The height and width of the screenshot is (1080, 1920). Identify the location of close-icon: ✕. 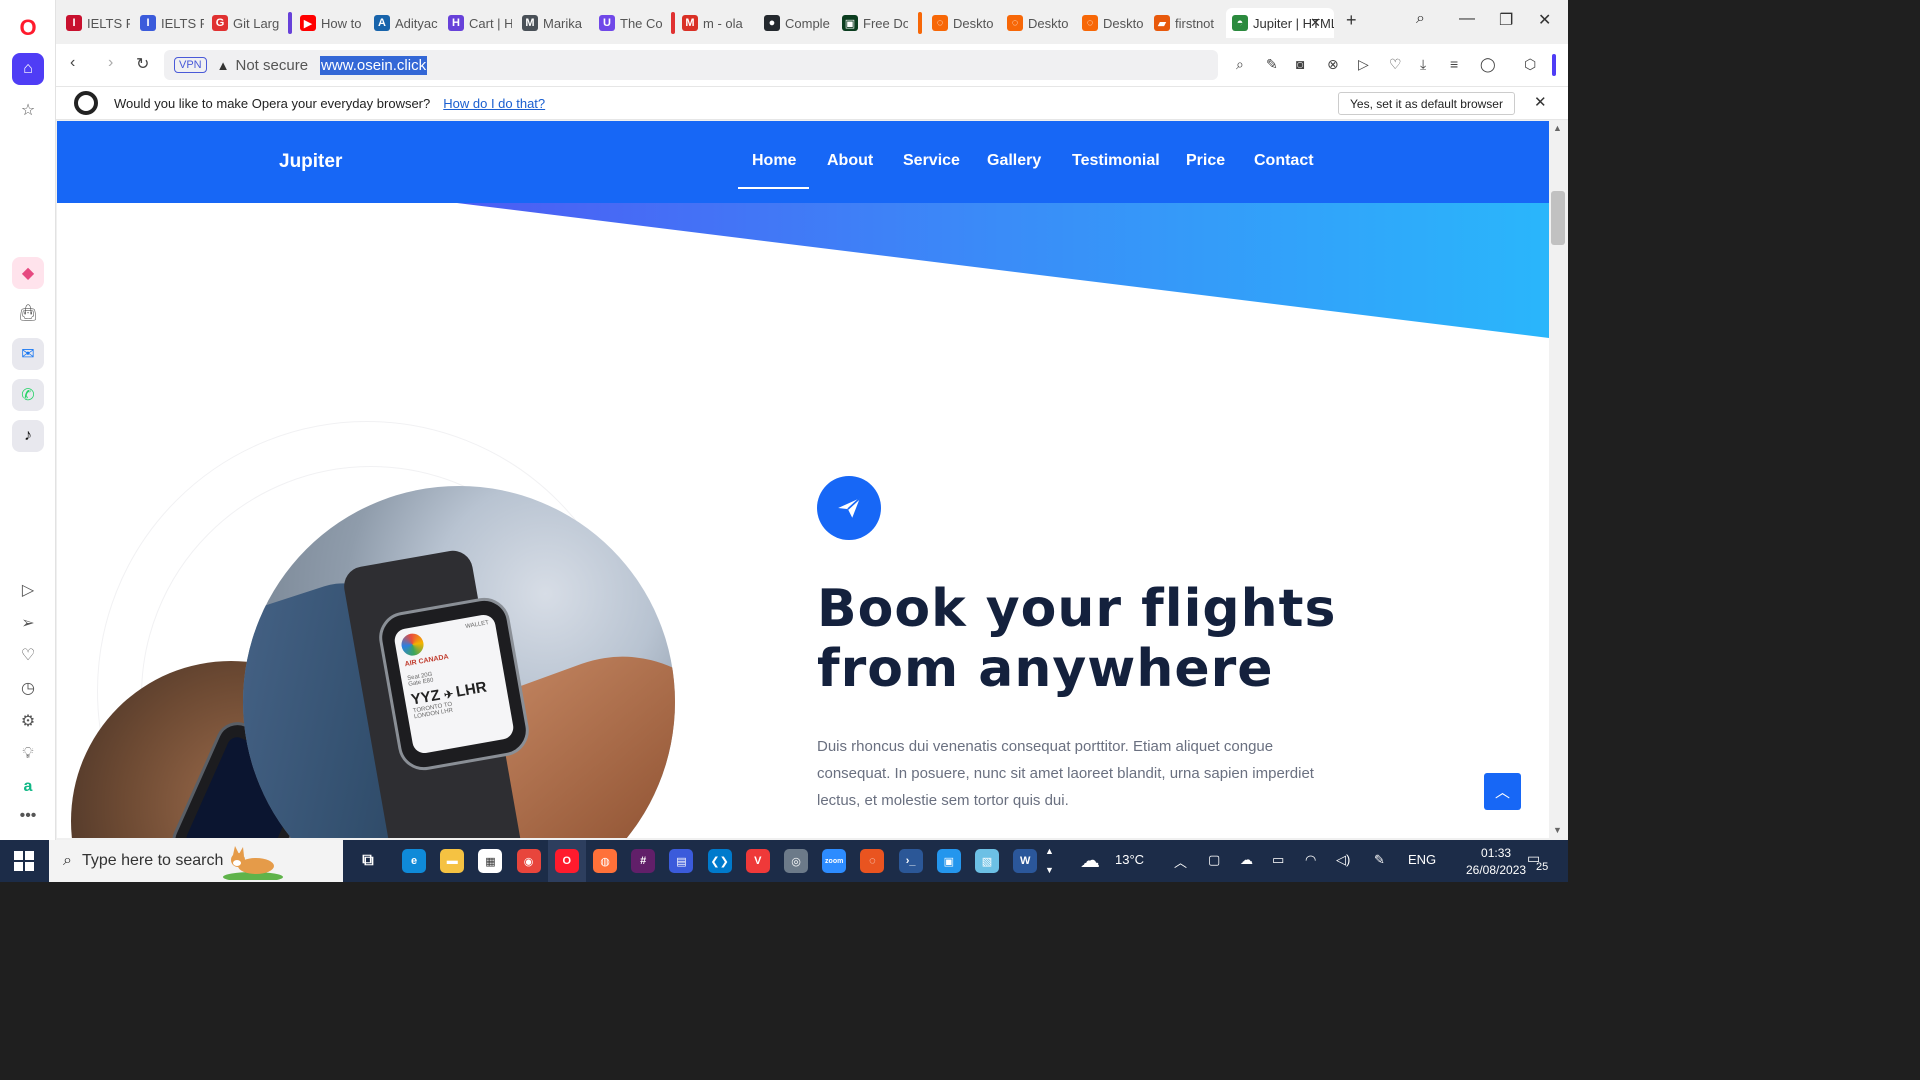
(1540, 102).